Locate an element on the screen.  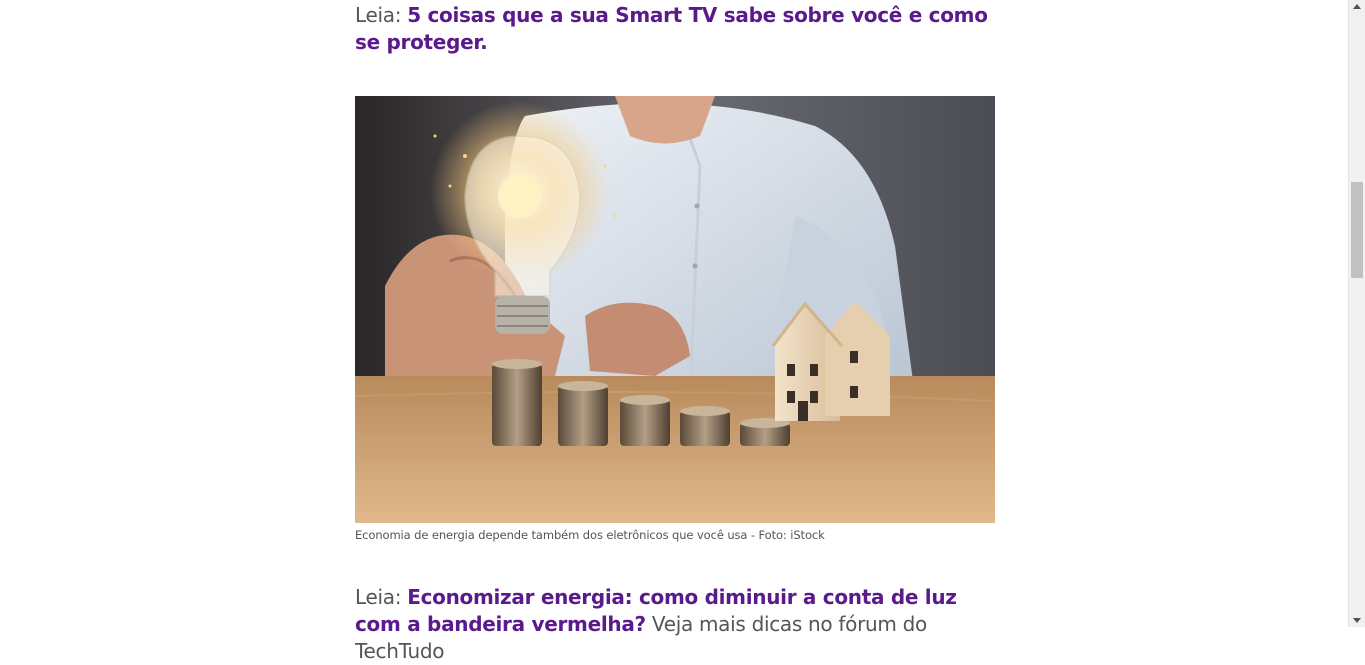
vertical-scrollbar is located at coordinates (1356, 313).